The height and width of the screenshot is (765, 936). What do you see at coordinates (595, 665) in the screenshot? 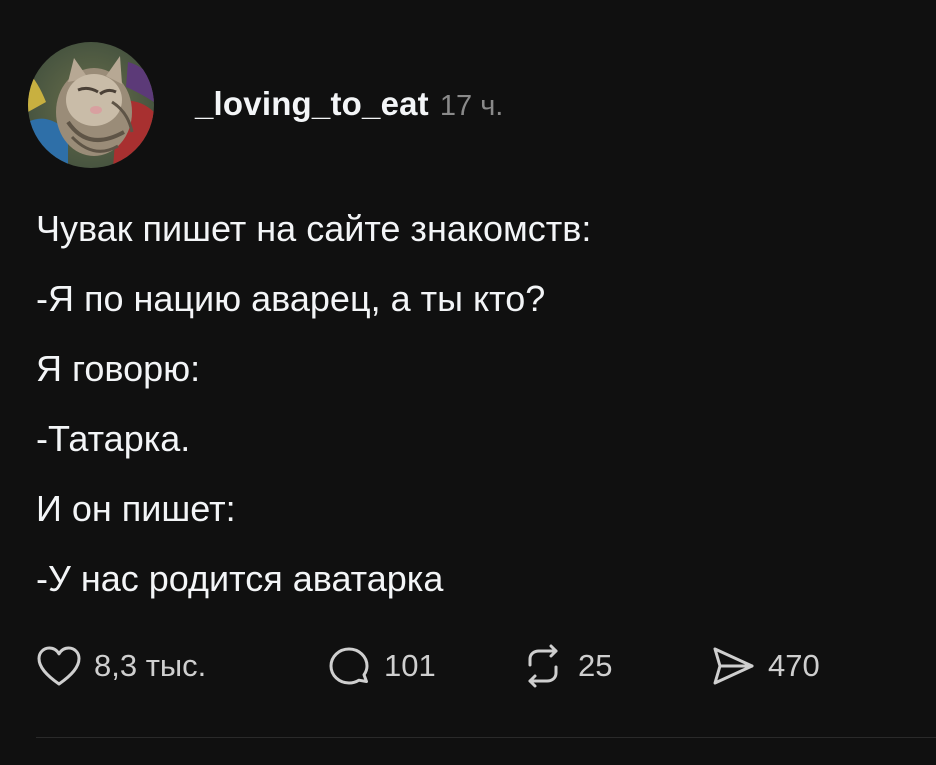
I see `repost-count: 25` at bounding box center [595, 665].